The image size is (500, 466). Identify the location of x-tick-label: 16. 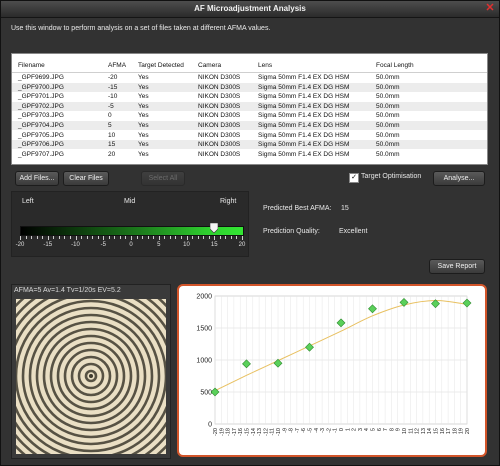
(443, 431).